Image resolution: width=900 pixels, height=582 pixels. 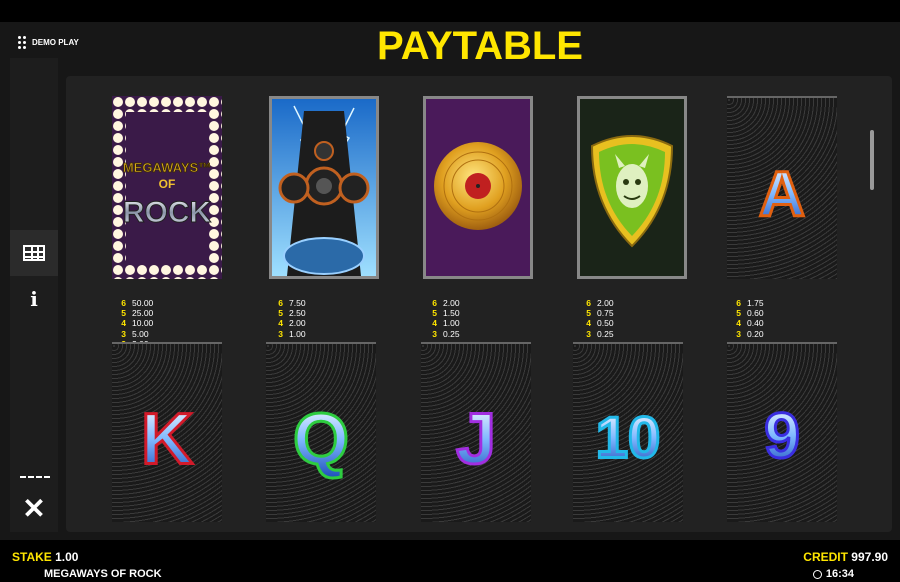 I want to click on clock-icon, so click(x=817, y=574).